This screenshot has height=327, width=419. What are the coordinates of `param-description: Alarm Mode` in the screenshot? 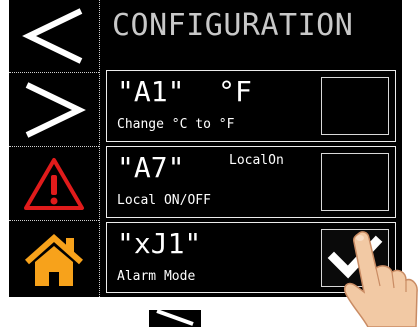 It's located at (156, 276).